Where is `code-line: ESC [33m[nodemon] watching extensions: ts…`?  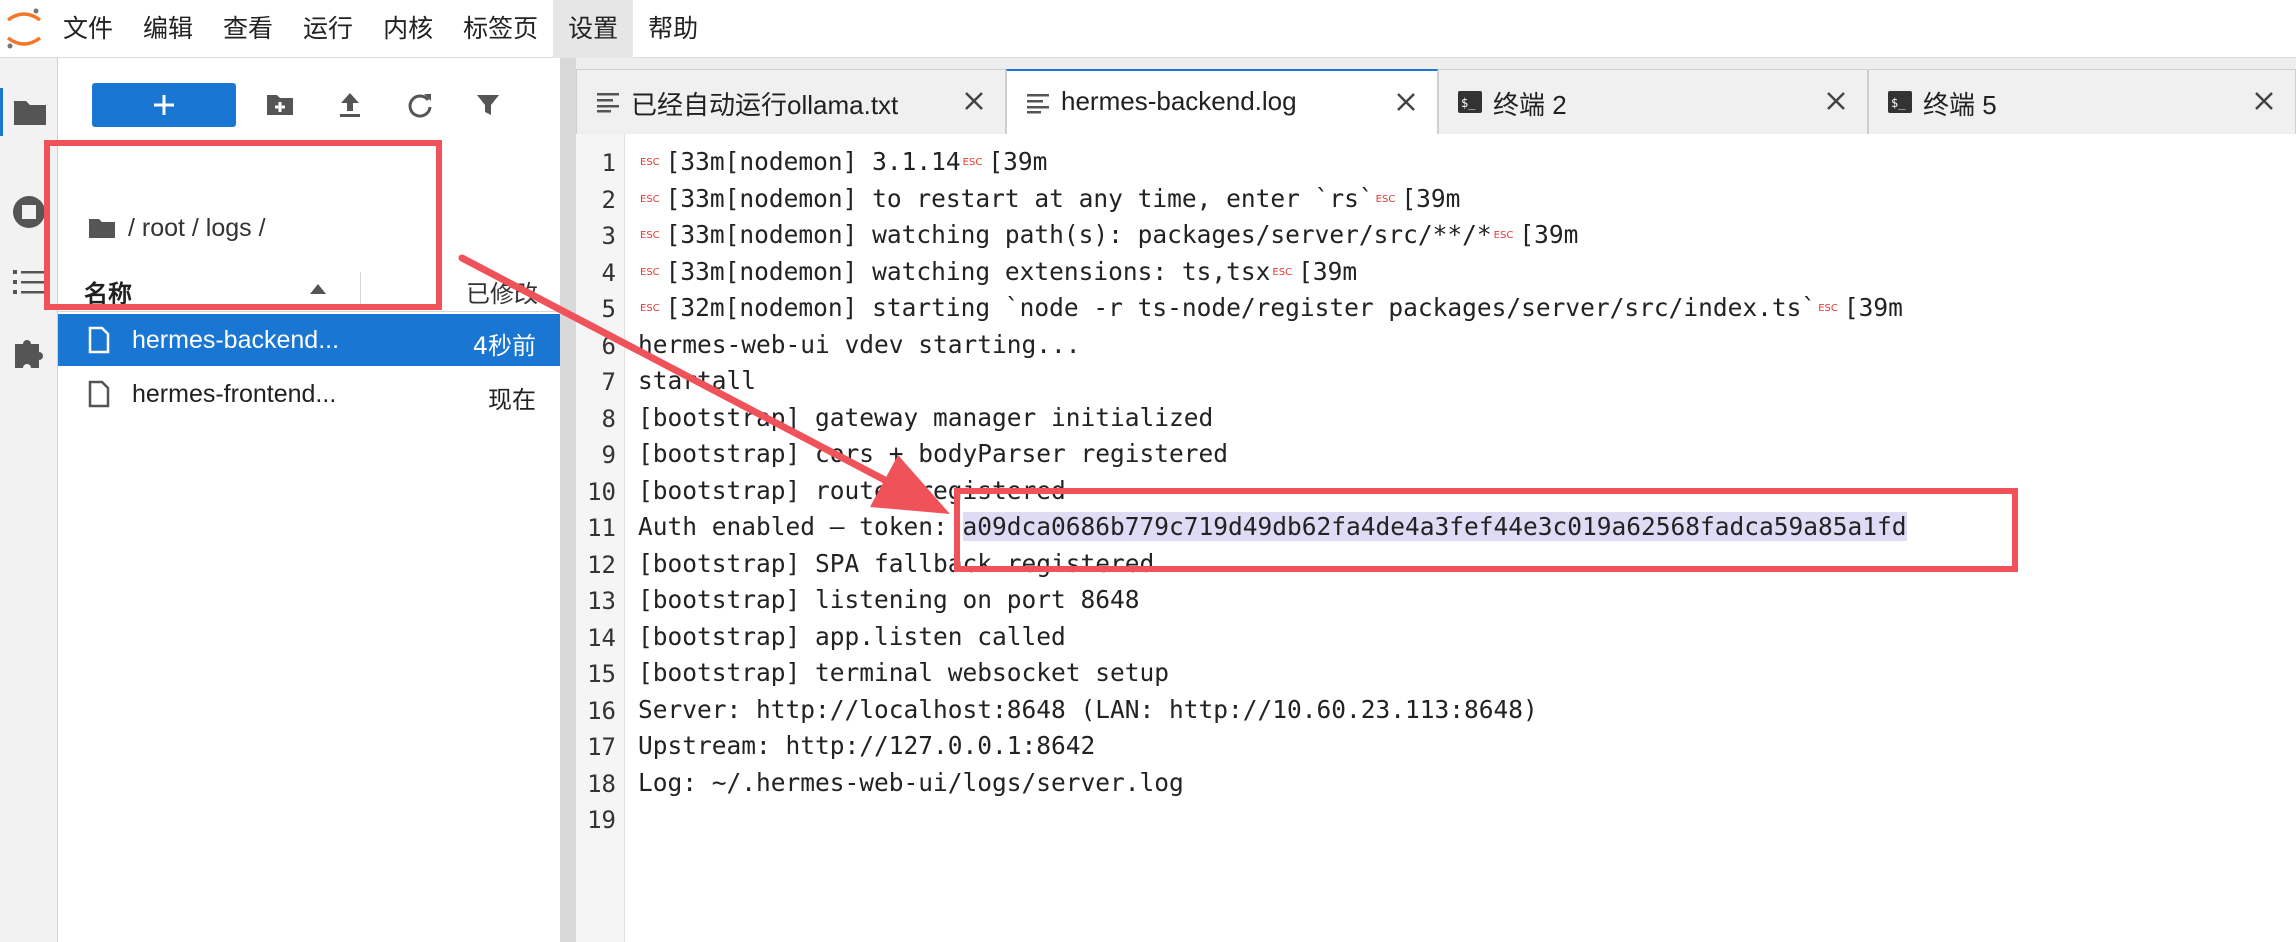
code-line: ESC [33m[nodemon] watching extensions: ts… is located at coordinates (997, 272).